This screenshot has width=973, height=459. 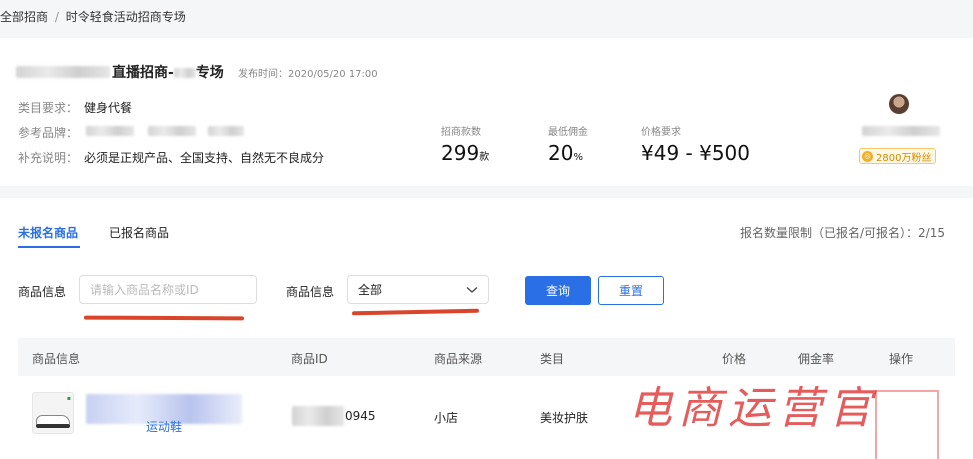 I want to click on stat-price-value: ¥49 - ¥500, so click(x=696, y=153).